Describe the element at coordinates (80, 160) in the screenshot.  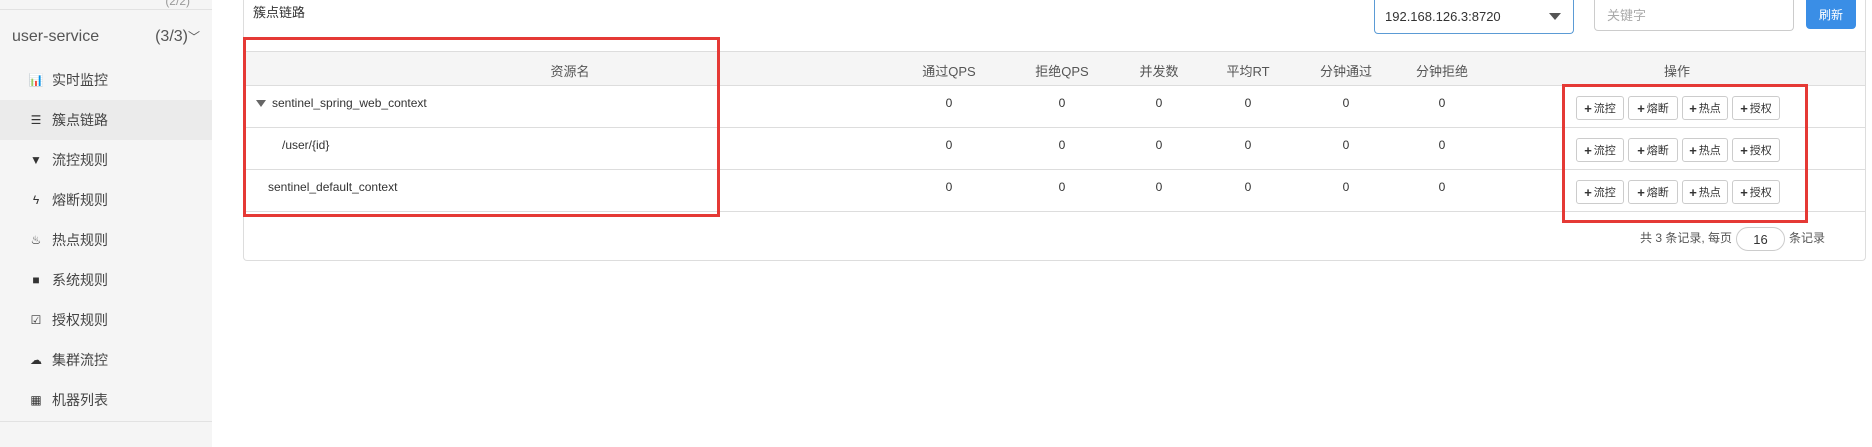
I see `sidebar-item-label: 流控规则` at that location.